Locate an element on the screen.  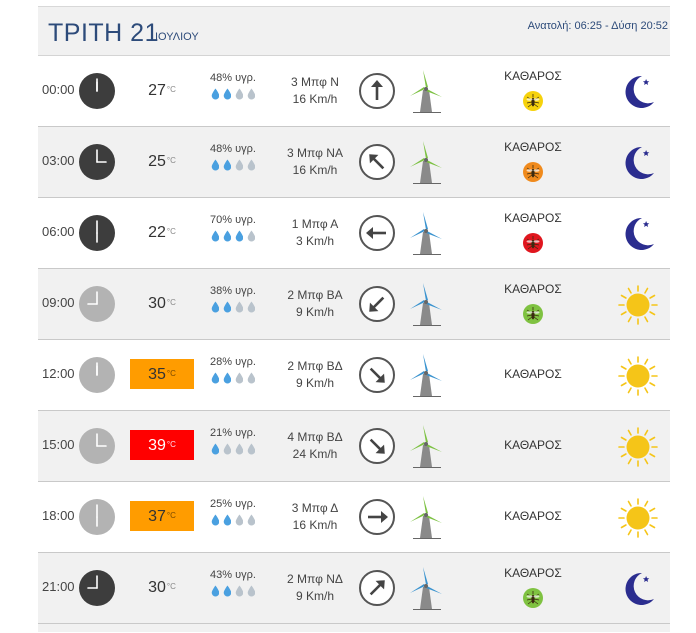
day-title: ΤΡΙΤΗ 21 is located at coordinates (103, 33).